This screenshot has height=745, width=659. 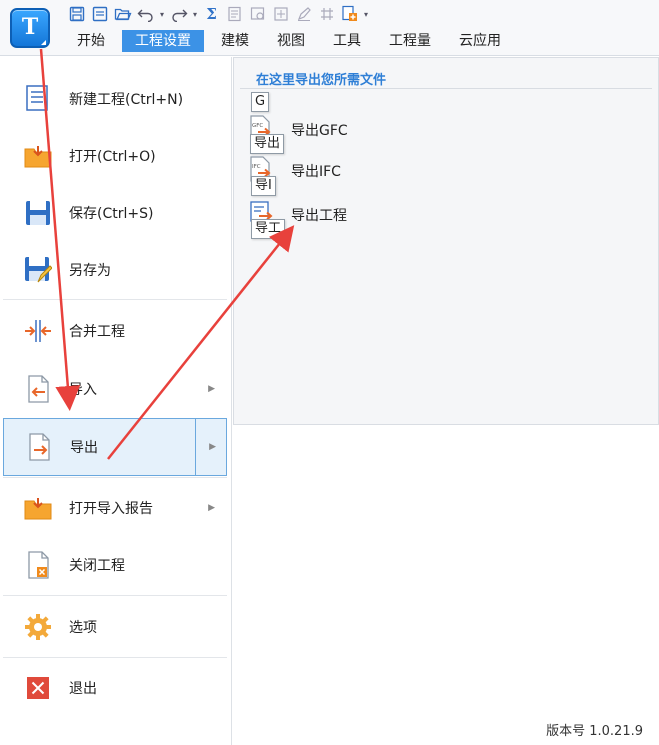 What do you see at coordinates (195, 447) in the screenshot?
I see `submenu-split-divider` at bounding box center [195, 447].